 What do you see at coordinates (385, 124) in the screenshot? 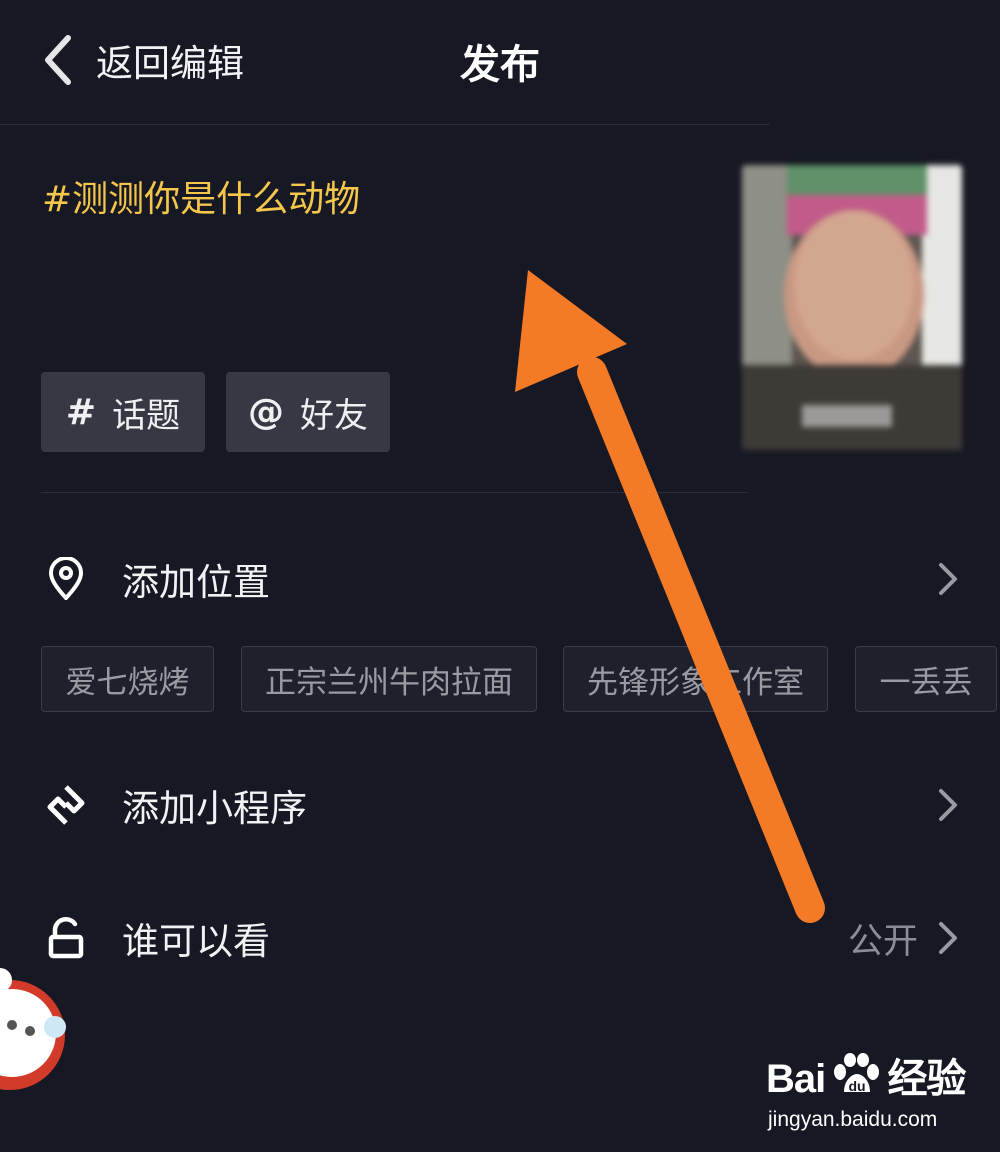
I see `header-divider` at bounding box center [385, 124].